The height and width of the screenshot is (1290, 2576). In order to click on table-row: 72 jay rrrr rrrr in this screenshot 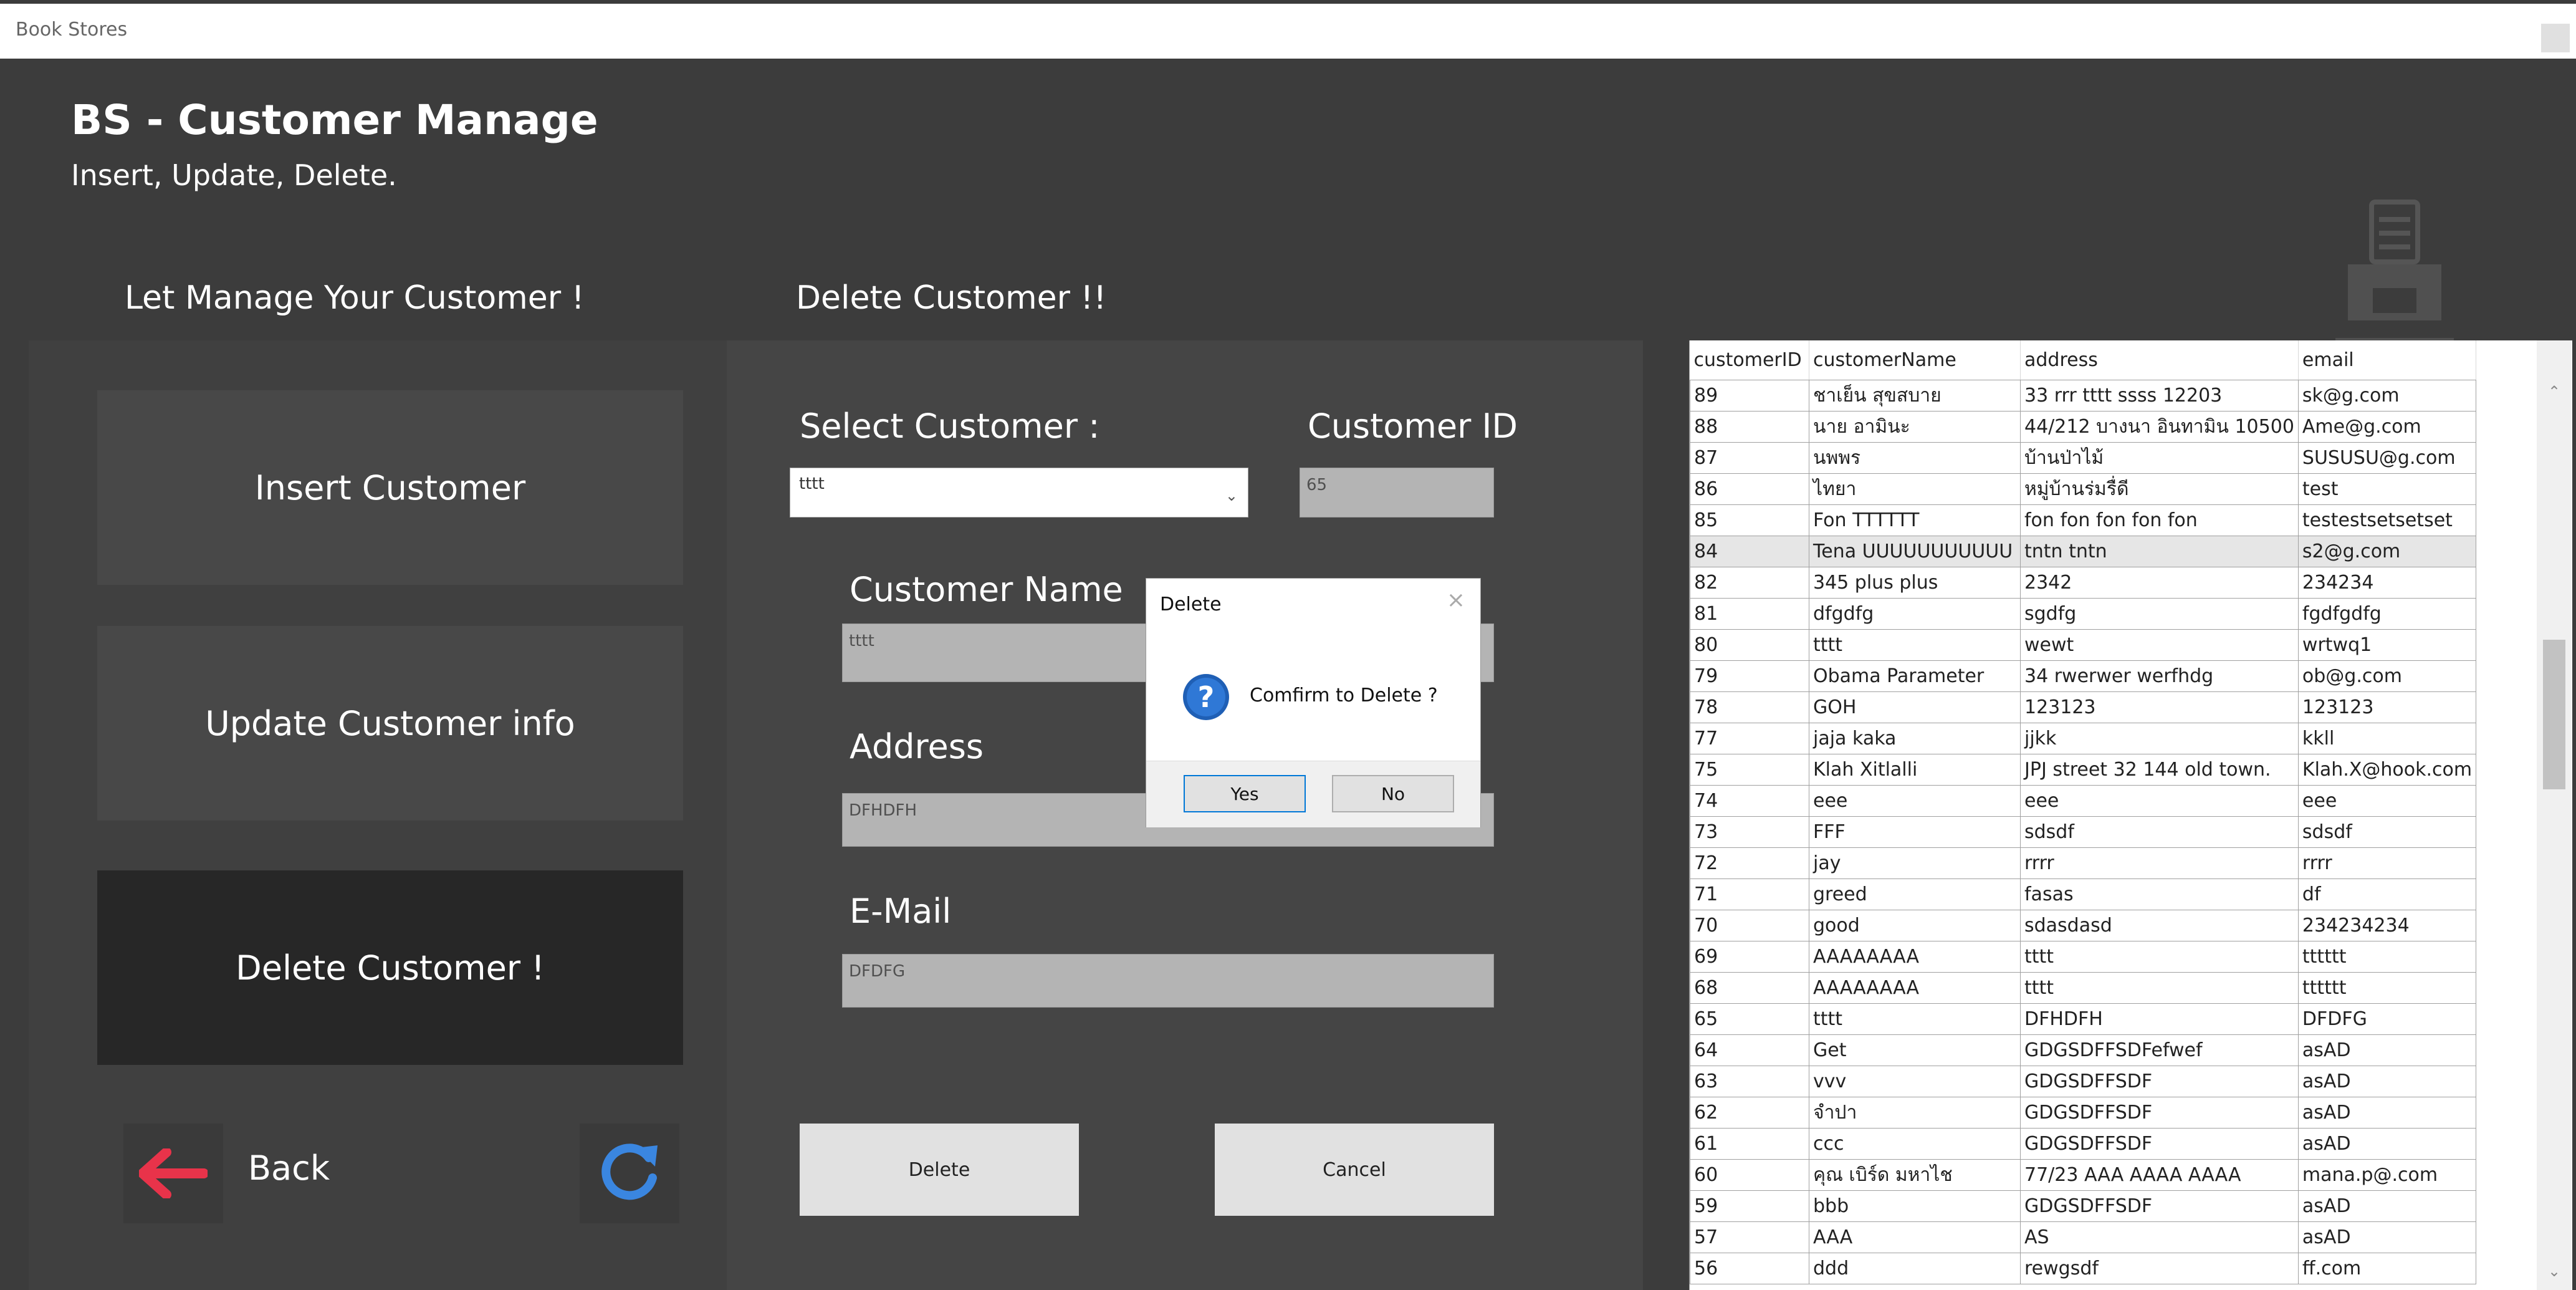, I will do `click(2083, 863)`.